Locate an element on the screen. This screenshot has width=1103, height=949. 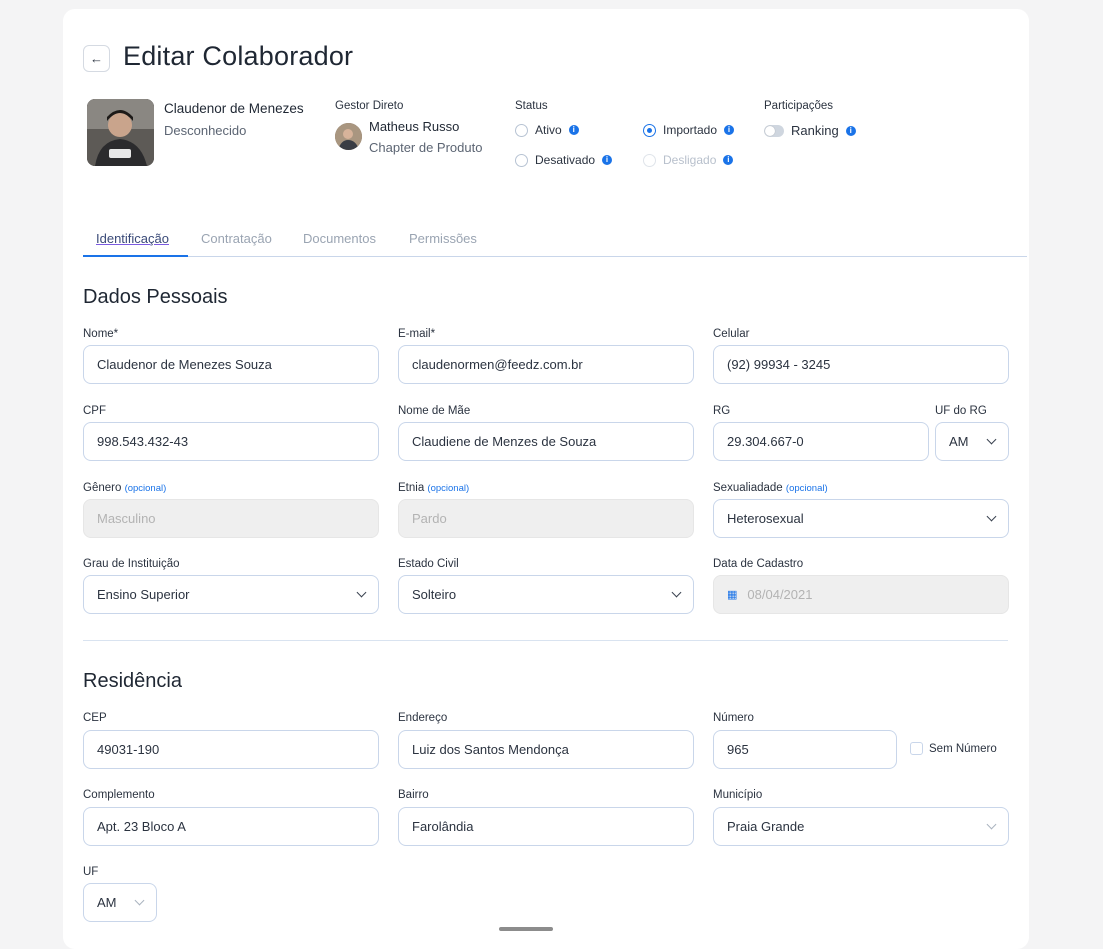
uf-rg-label: UF do RG is located at coordinates (961, 411).